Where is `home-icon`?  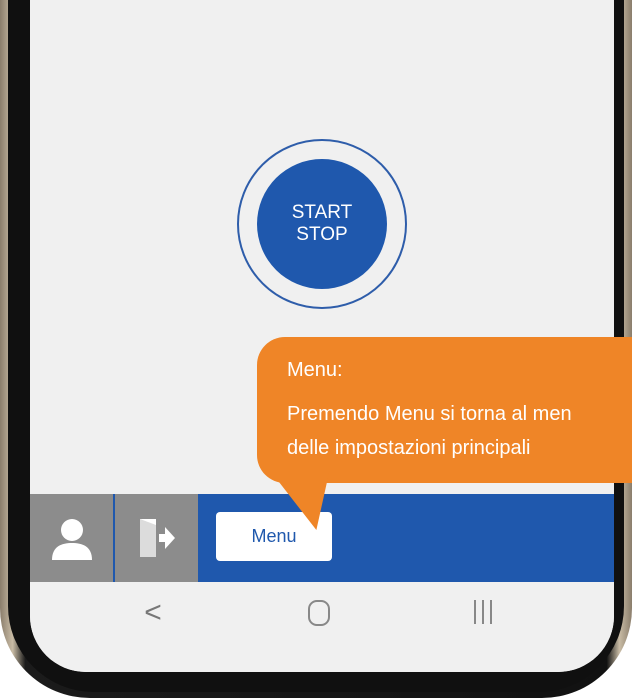 home-icon is located at coordinates (319, 613).